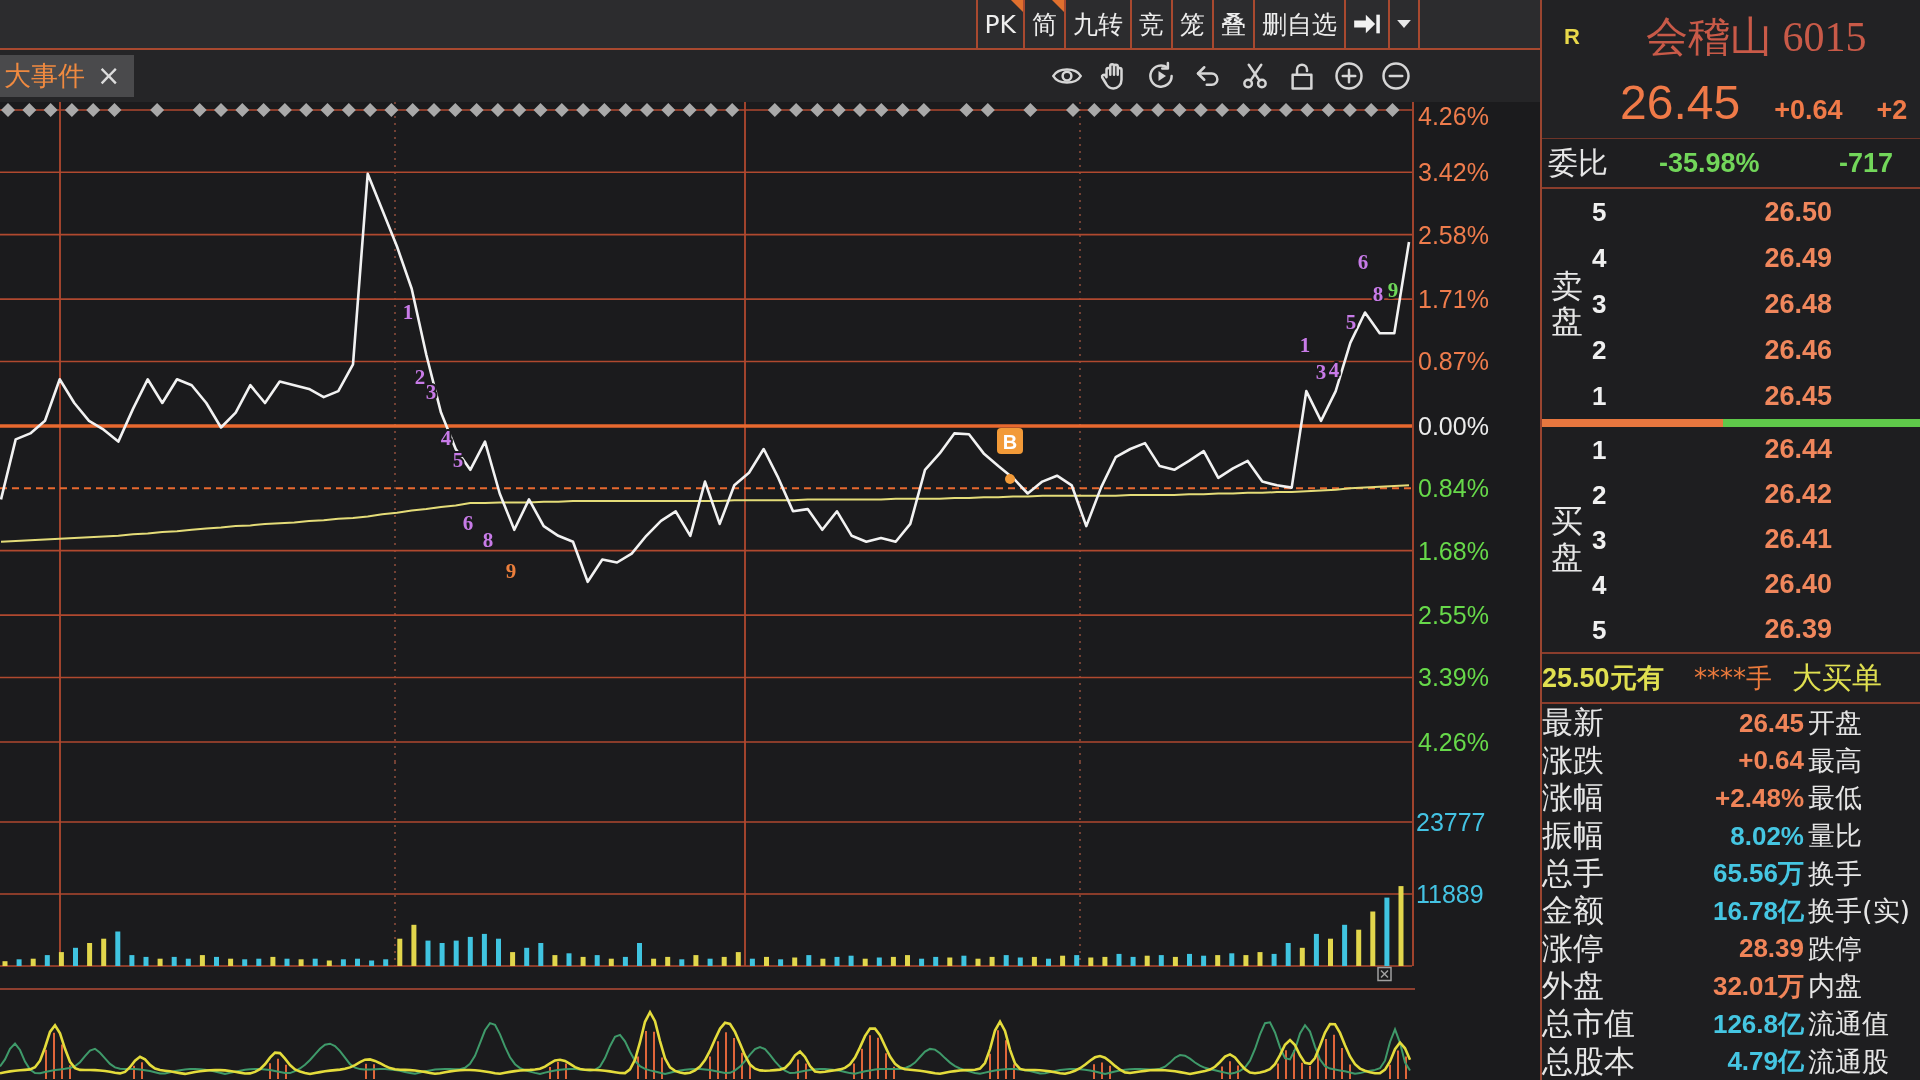 The width and height of the screenshot is (1920, 1080). Describe the element at coordinates (1396, 76) in the screenshot. I see `minus-circle-icon` at that location.